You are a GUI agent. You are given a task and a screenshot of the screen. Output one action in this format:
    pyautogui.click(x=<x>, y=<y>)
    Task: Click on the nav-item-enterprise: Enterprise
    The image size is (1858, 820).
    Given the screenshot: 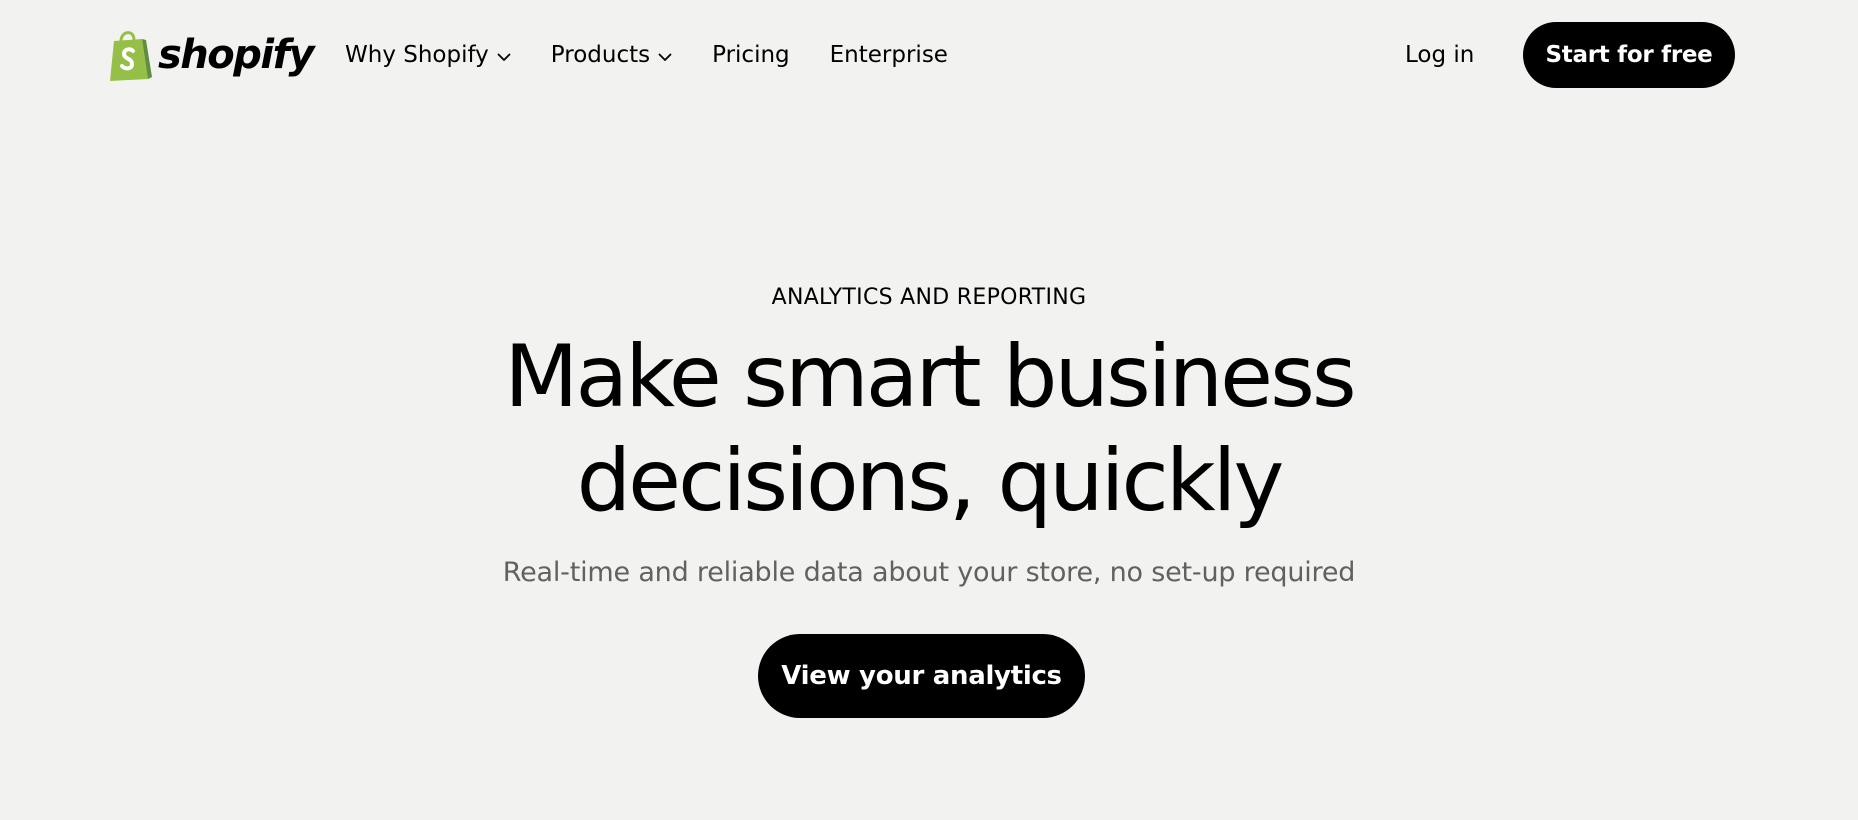 What is the action you would take?
    pyautogui.click(x=889, y=55)
    